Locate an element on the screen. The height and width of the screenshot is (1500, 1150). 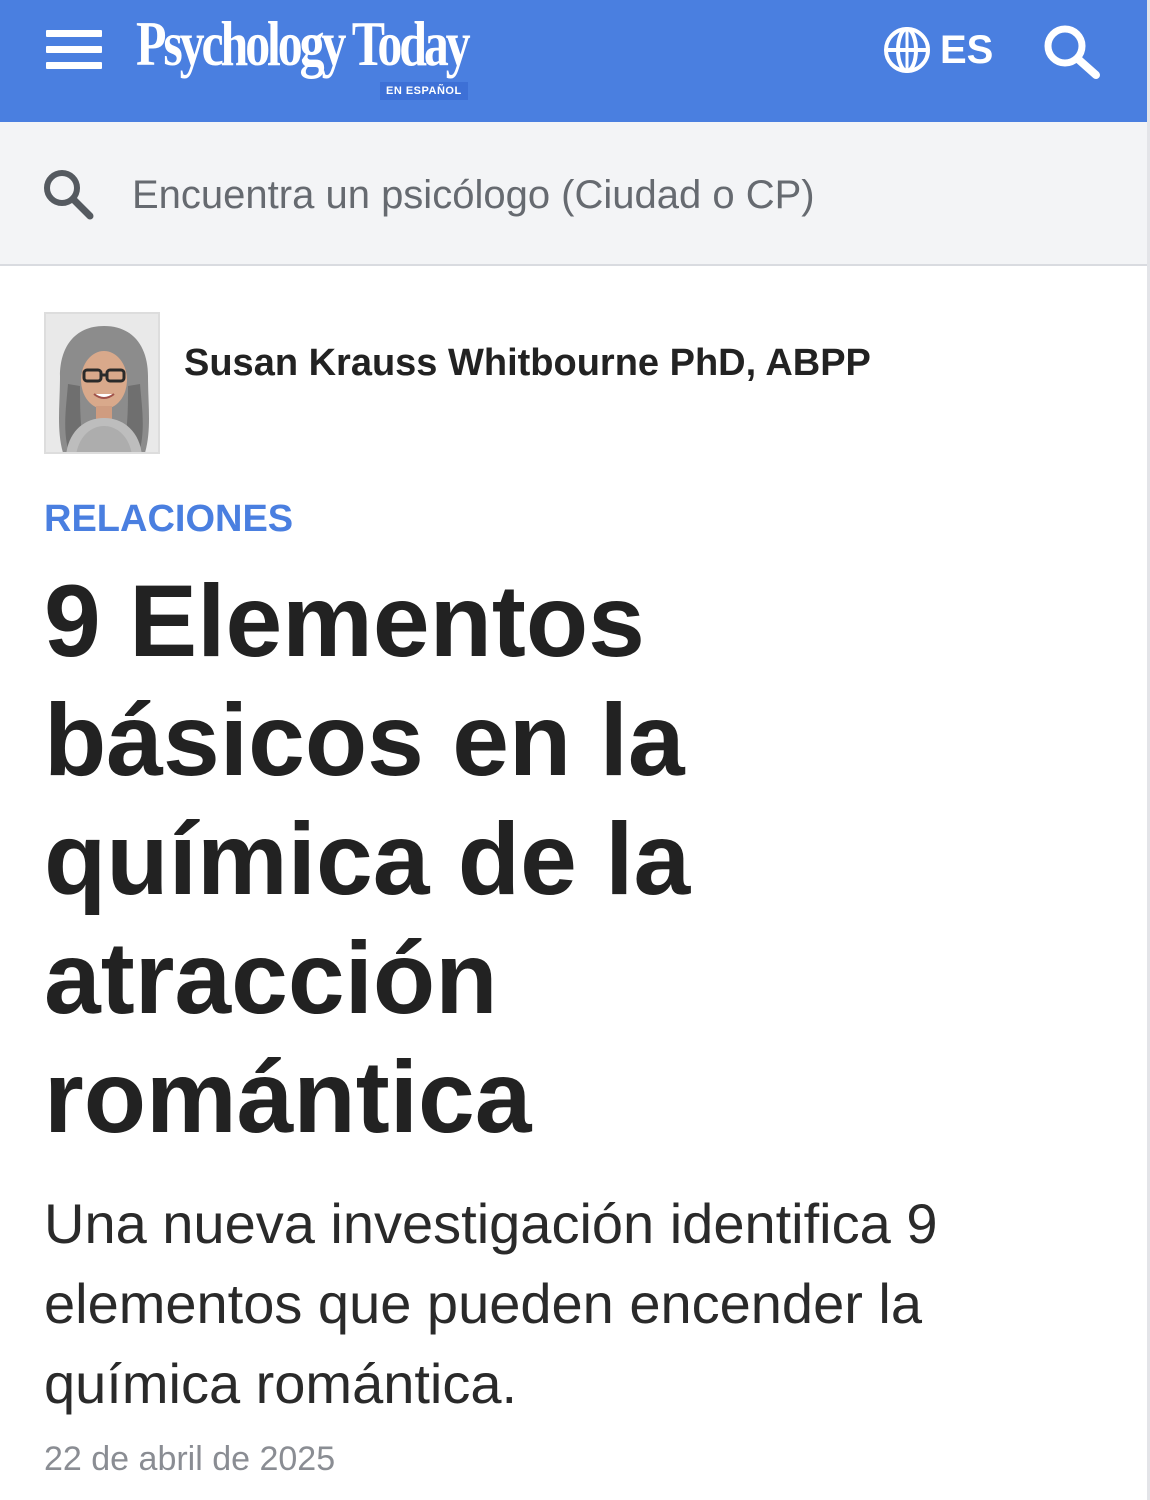
globe-icon is located at coordinates (907, 50).